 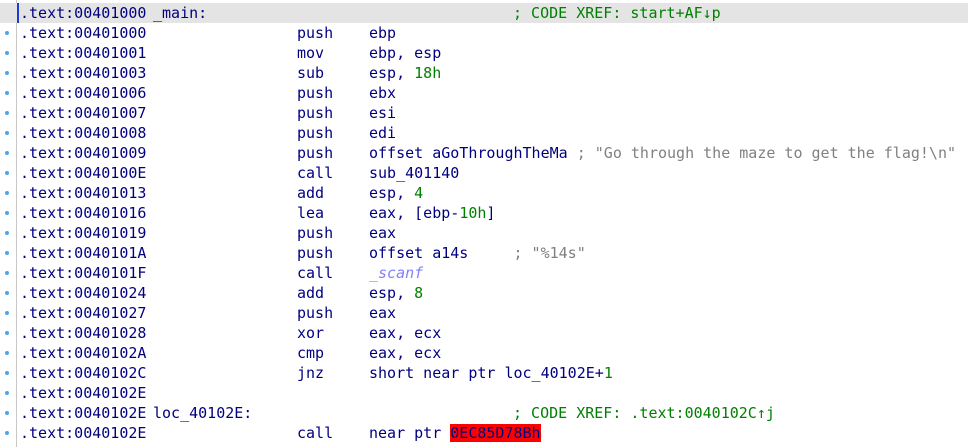 What do you see at coordinates (83, 73) in the screenshot?
I see `address: .text:00401003` at bounding box center [83, 73].